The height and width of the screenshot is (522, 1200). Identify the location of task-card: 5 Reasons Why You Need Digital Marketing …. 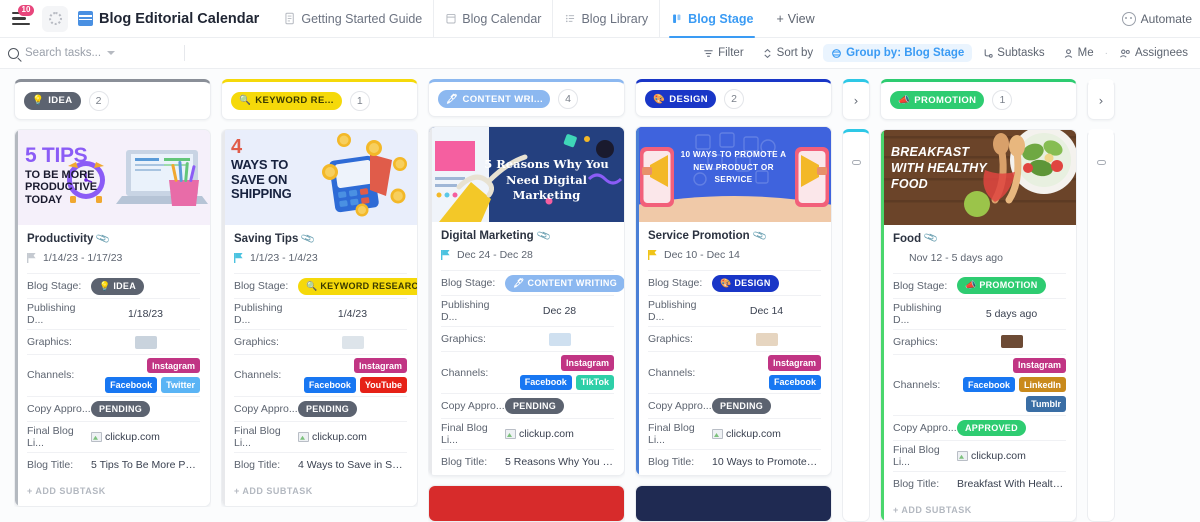
(526, 301).